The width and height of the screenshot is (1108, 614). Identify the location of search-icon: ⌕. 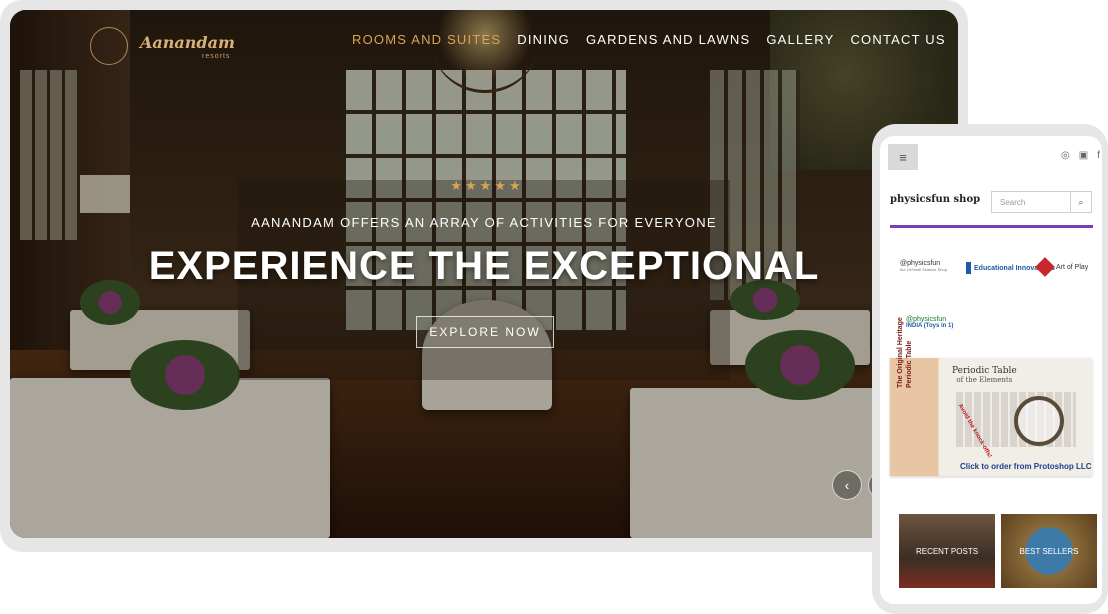
(1081, 202).